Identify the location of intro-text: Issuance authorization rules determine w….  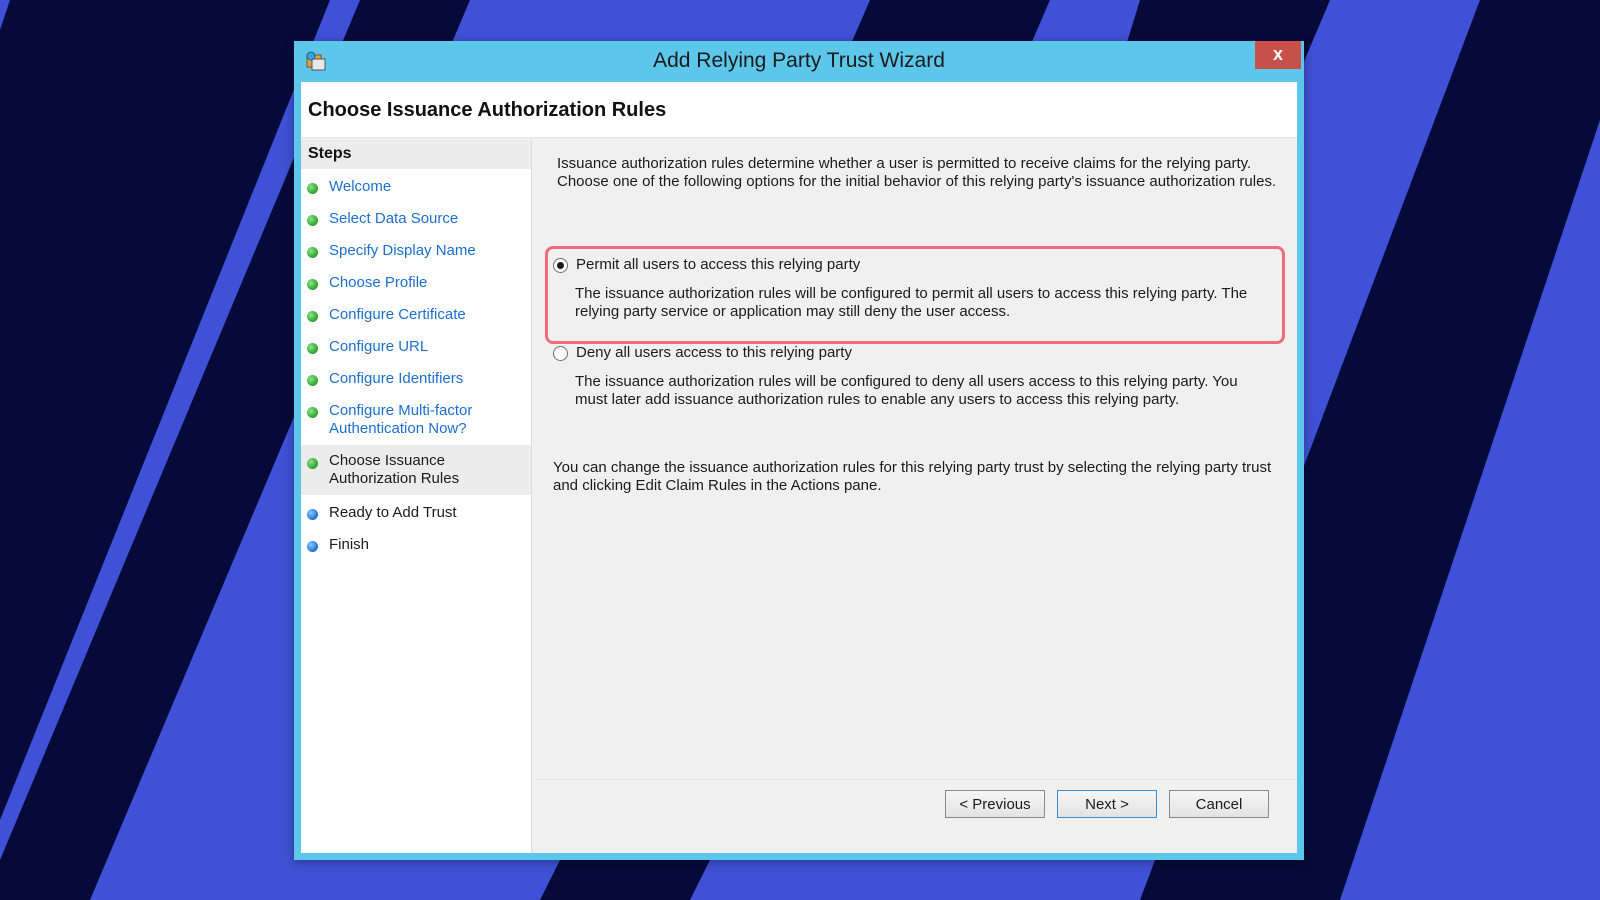
(917, 172).